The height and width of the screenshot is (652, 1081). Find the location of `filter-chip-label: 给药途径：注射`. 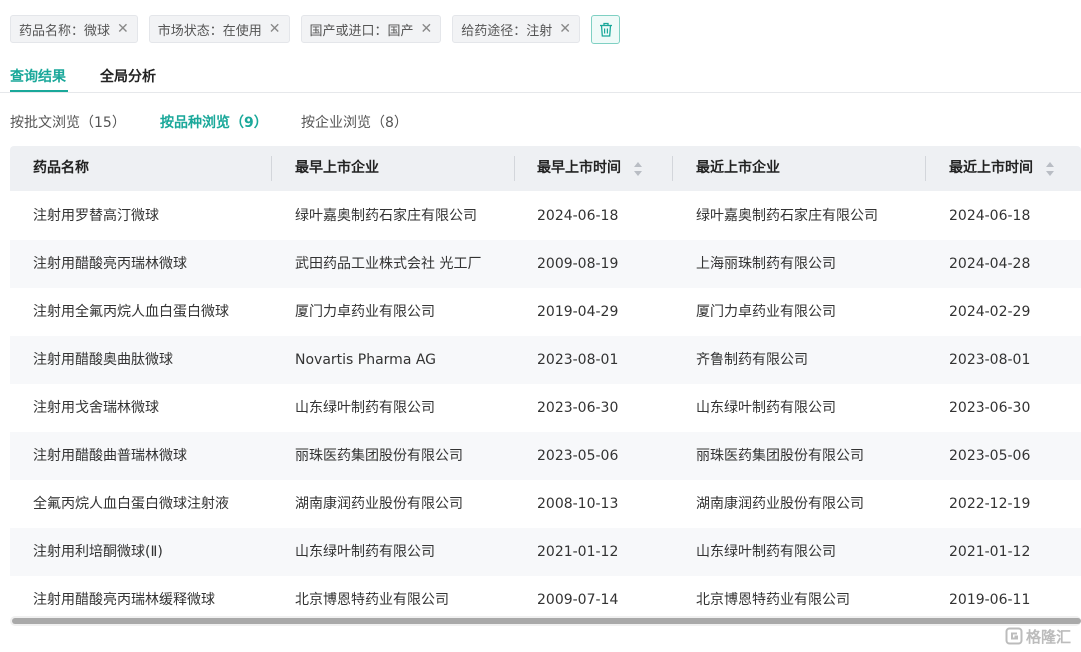

filter-chip-label: 给药途径：注射 is located at coordinates (507, 31).